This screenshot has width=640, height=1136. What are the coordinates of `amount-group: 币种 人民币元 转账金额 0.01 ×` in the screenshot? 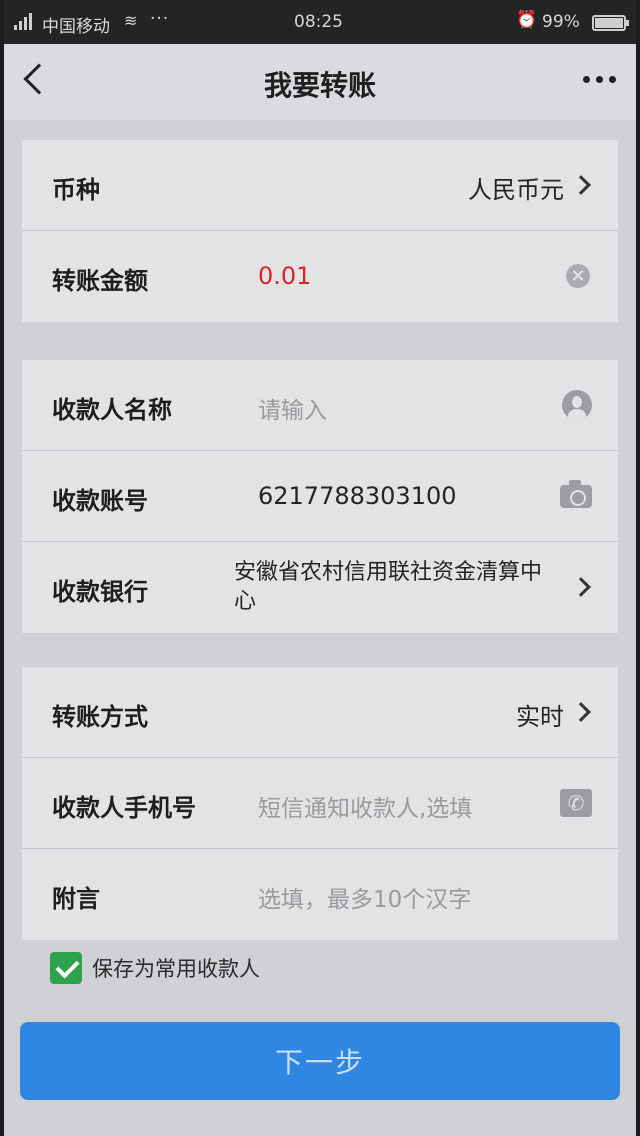 It's located at (320, 231).